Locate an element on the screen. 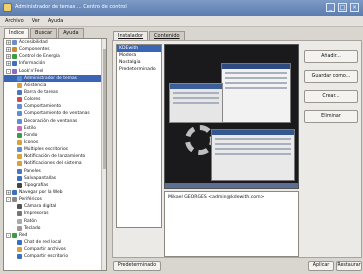 Image resolution: width=363 pixels, height=274 pixels. tree-item: - Red is located at coordinates (55, 235).